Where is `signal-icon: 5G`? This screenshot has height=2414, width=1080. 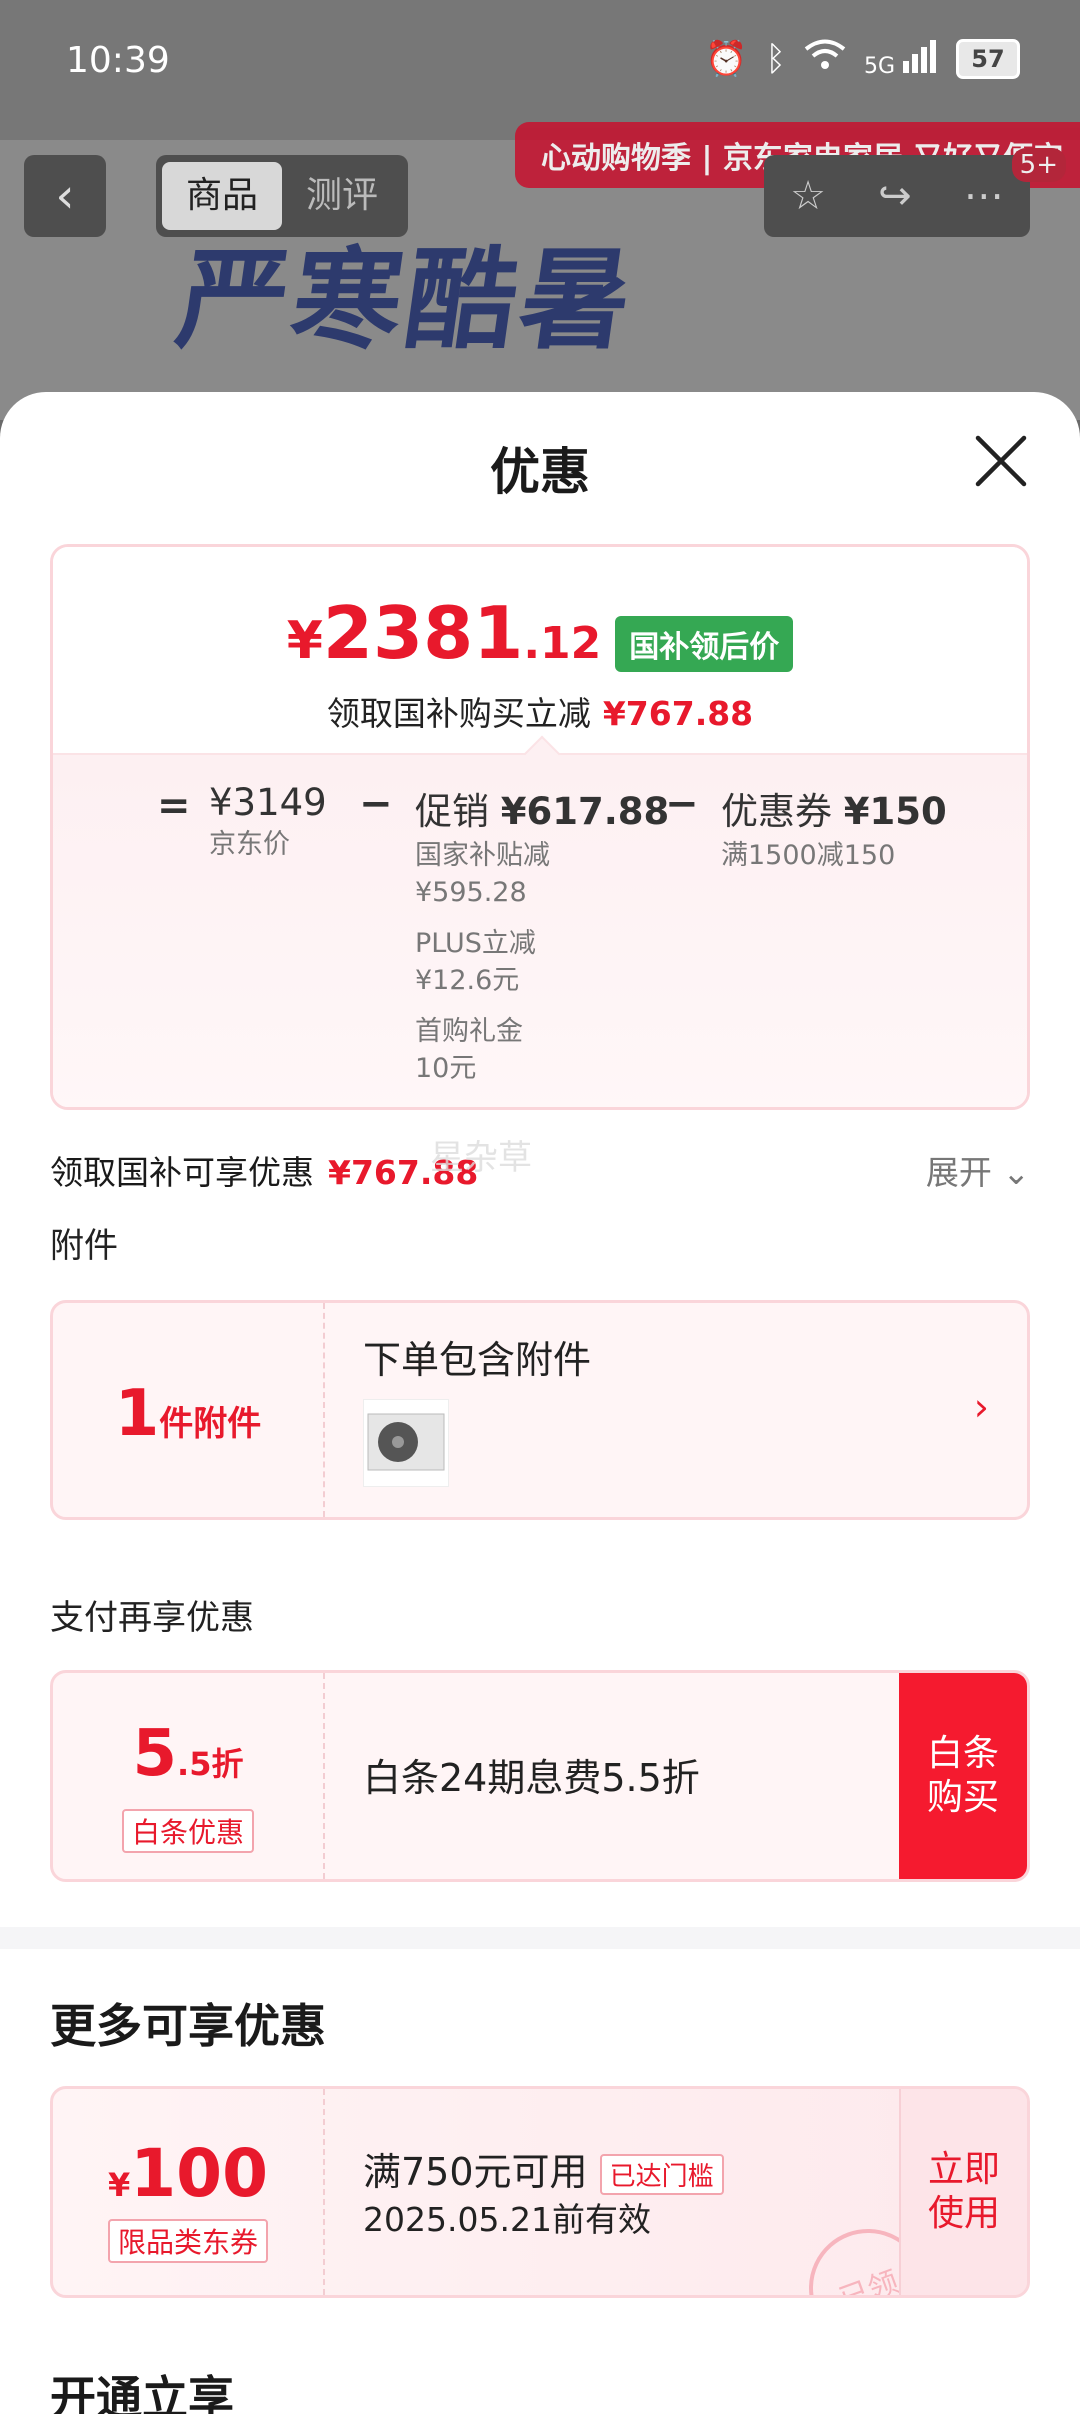
signal-icon: 5G is located at coordinates (901, 59).